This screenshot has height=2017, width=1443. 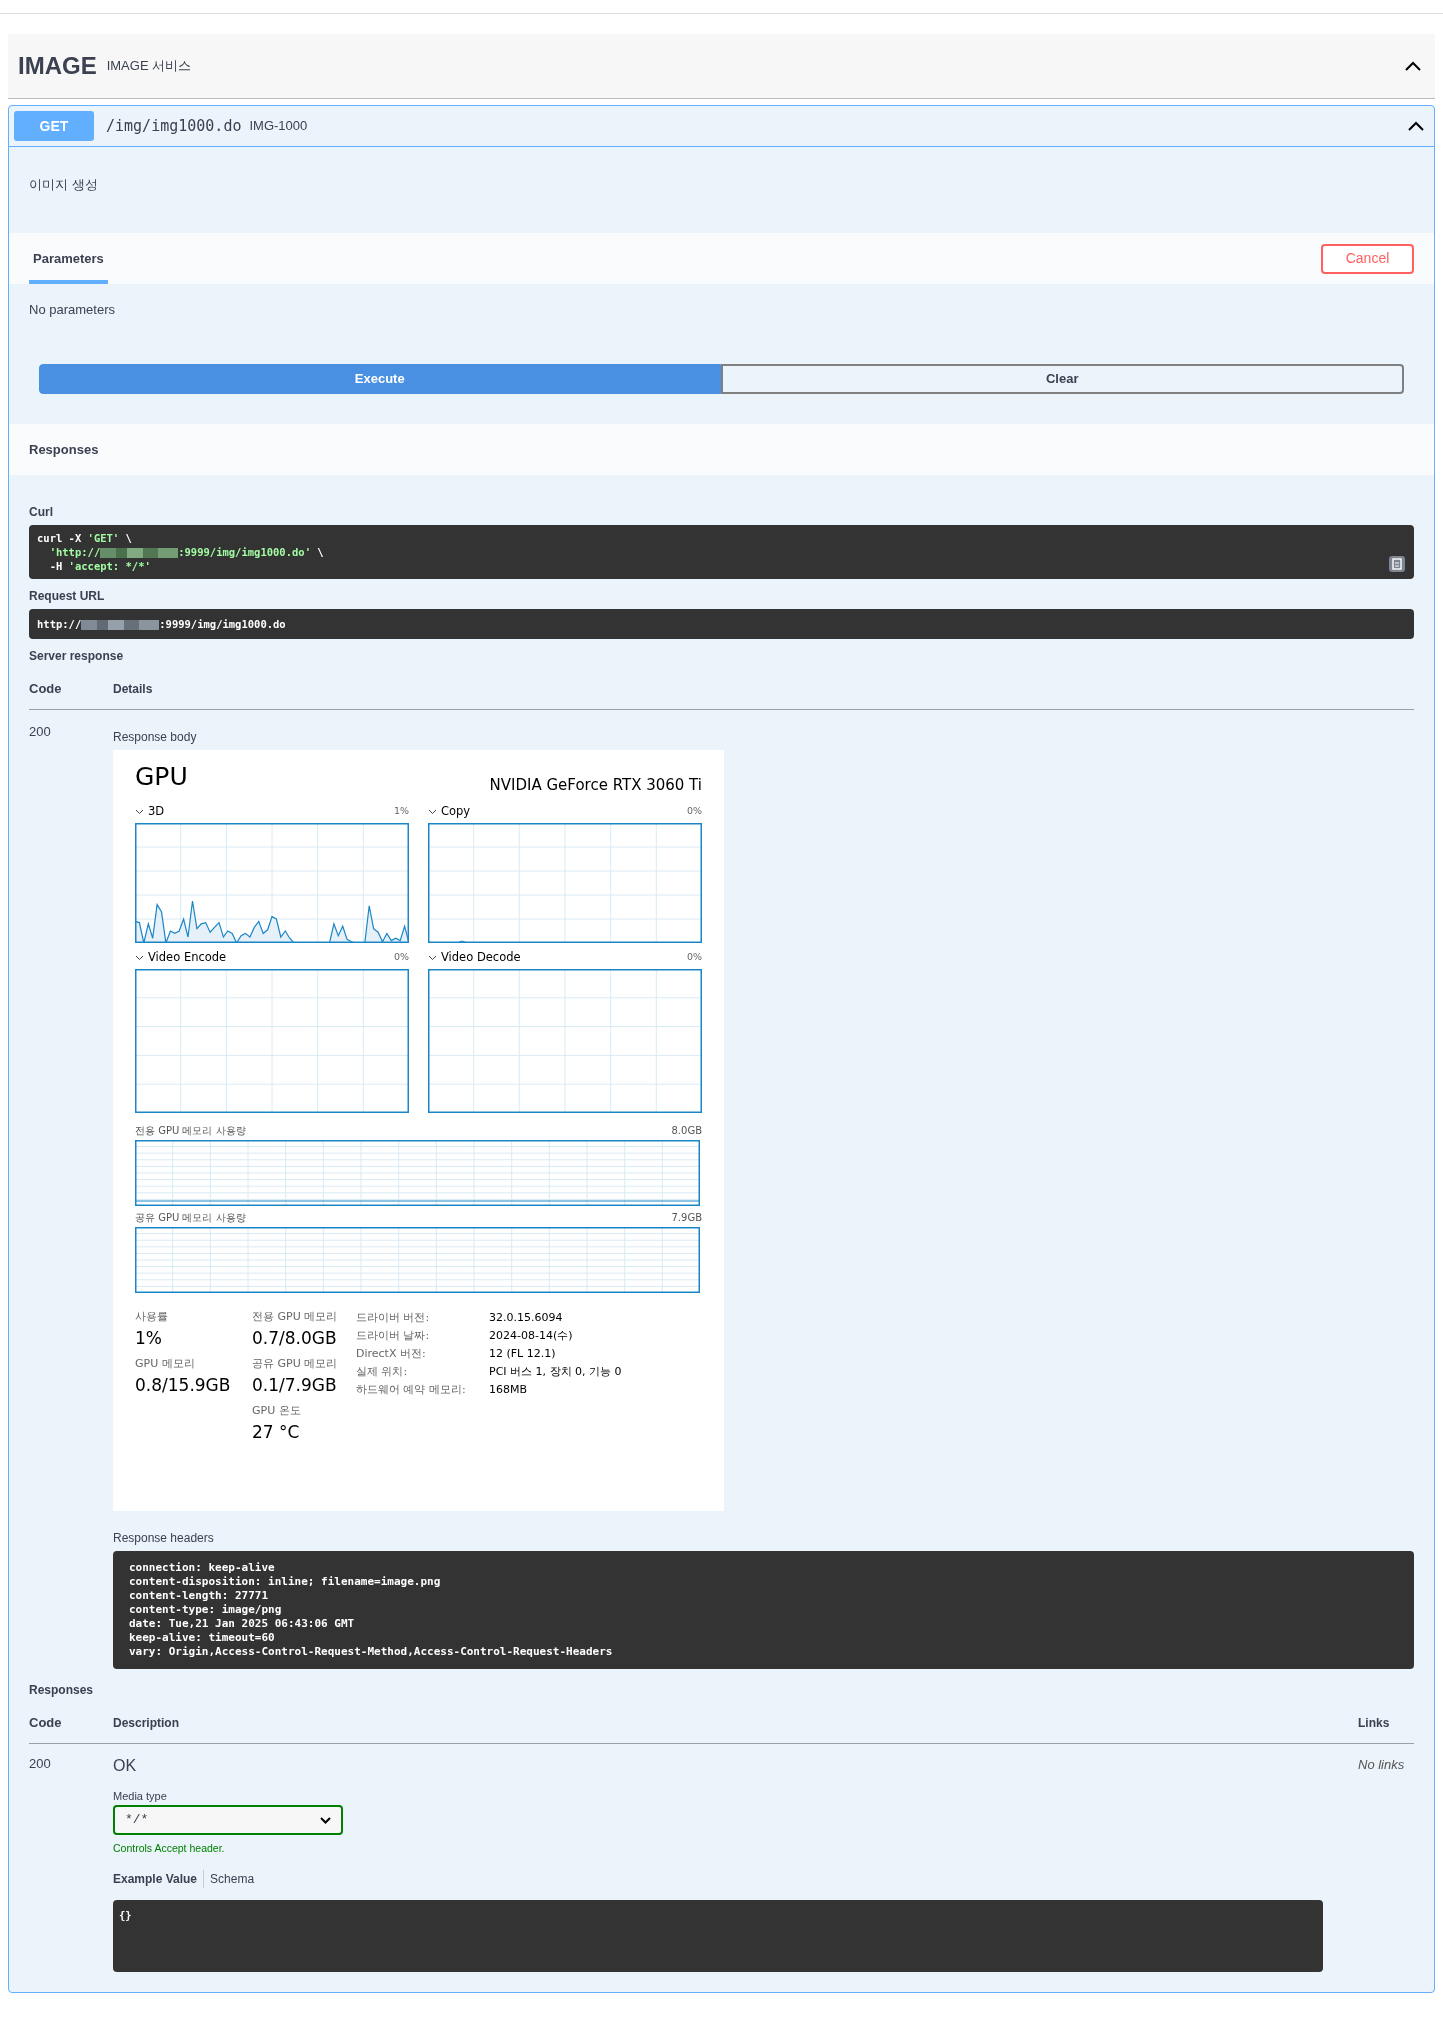 What do you see at coordinates (152, 1317) in the screenshot?
I see `stat-label: 사용률` at bounding box center [152, 1317].